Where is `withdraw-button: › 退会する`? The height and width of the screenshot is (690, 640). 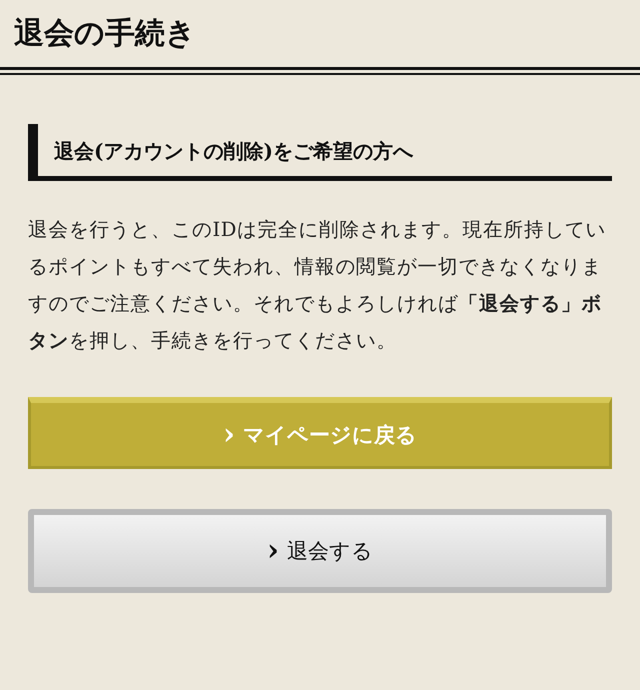 withdraw-button: › 退会する is located at coordinates (320, 551).